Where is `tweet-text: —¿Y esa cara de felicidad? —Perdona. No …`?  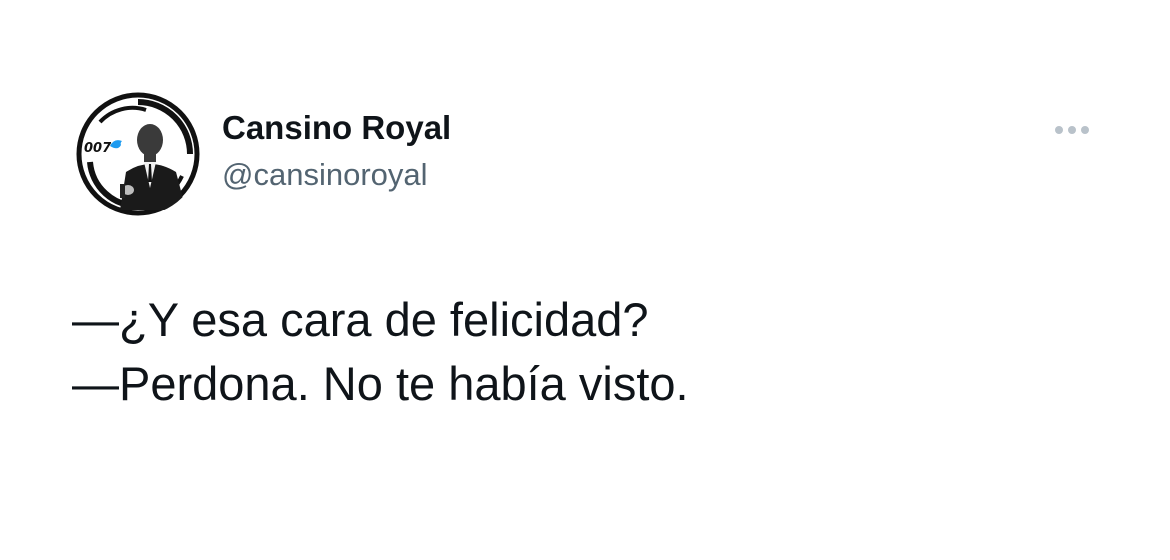
tweet-text: —¿Y esa cara de felicidad? —Perdona. No … is located at coordinates (380, 352).